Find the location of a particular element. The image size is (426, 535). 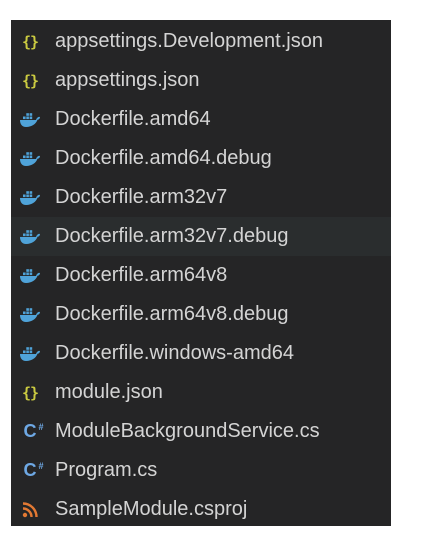

file-item-dockerfile-arm32v7-debug: Dockerfile.arm32v7.debug is located at coordinates (201, 236).